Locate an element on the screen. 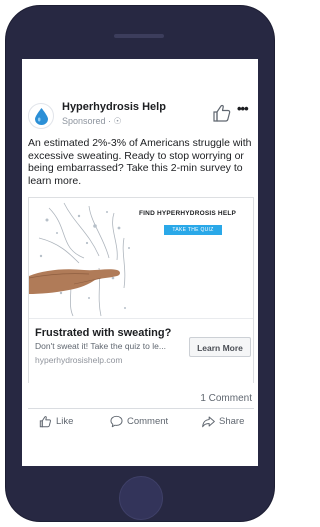  water-drop-icon is located at coordinates (41, 116).